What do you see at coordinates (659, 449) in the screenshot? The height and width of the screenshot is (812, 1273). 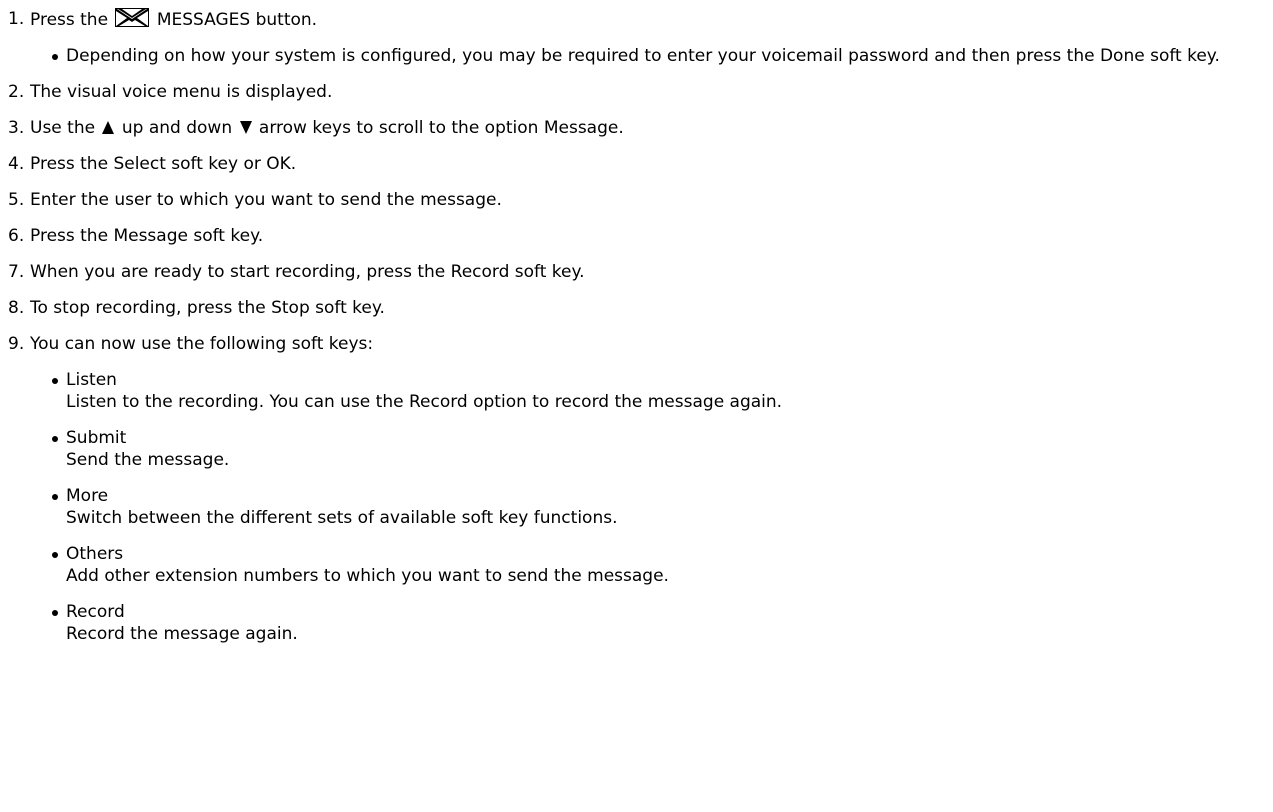 I see `soft-key-item-submit: Submit Send the message.` at bounding box center [659, 449].